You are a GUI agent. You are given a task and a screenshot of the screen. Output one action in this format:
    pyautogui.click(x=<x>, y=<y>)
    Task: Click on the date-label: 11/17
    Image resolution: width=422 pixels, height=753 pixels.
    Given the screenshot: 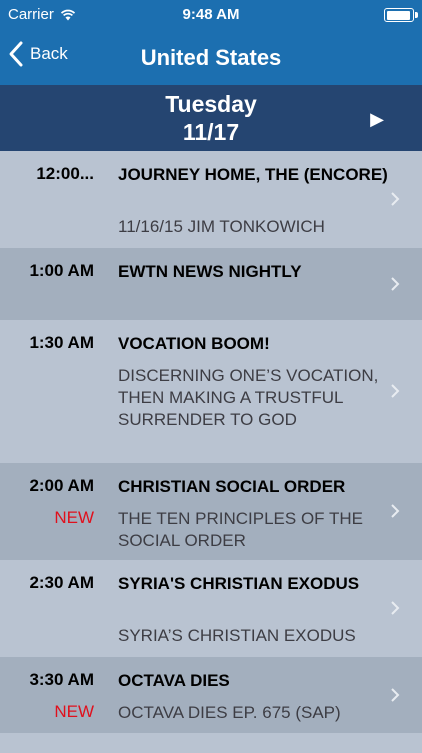 What is the action you would take?
    pyautogui.click(x=211, y=132)
    